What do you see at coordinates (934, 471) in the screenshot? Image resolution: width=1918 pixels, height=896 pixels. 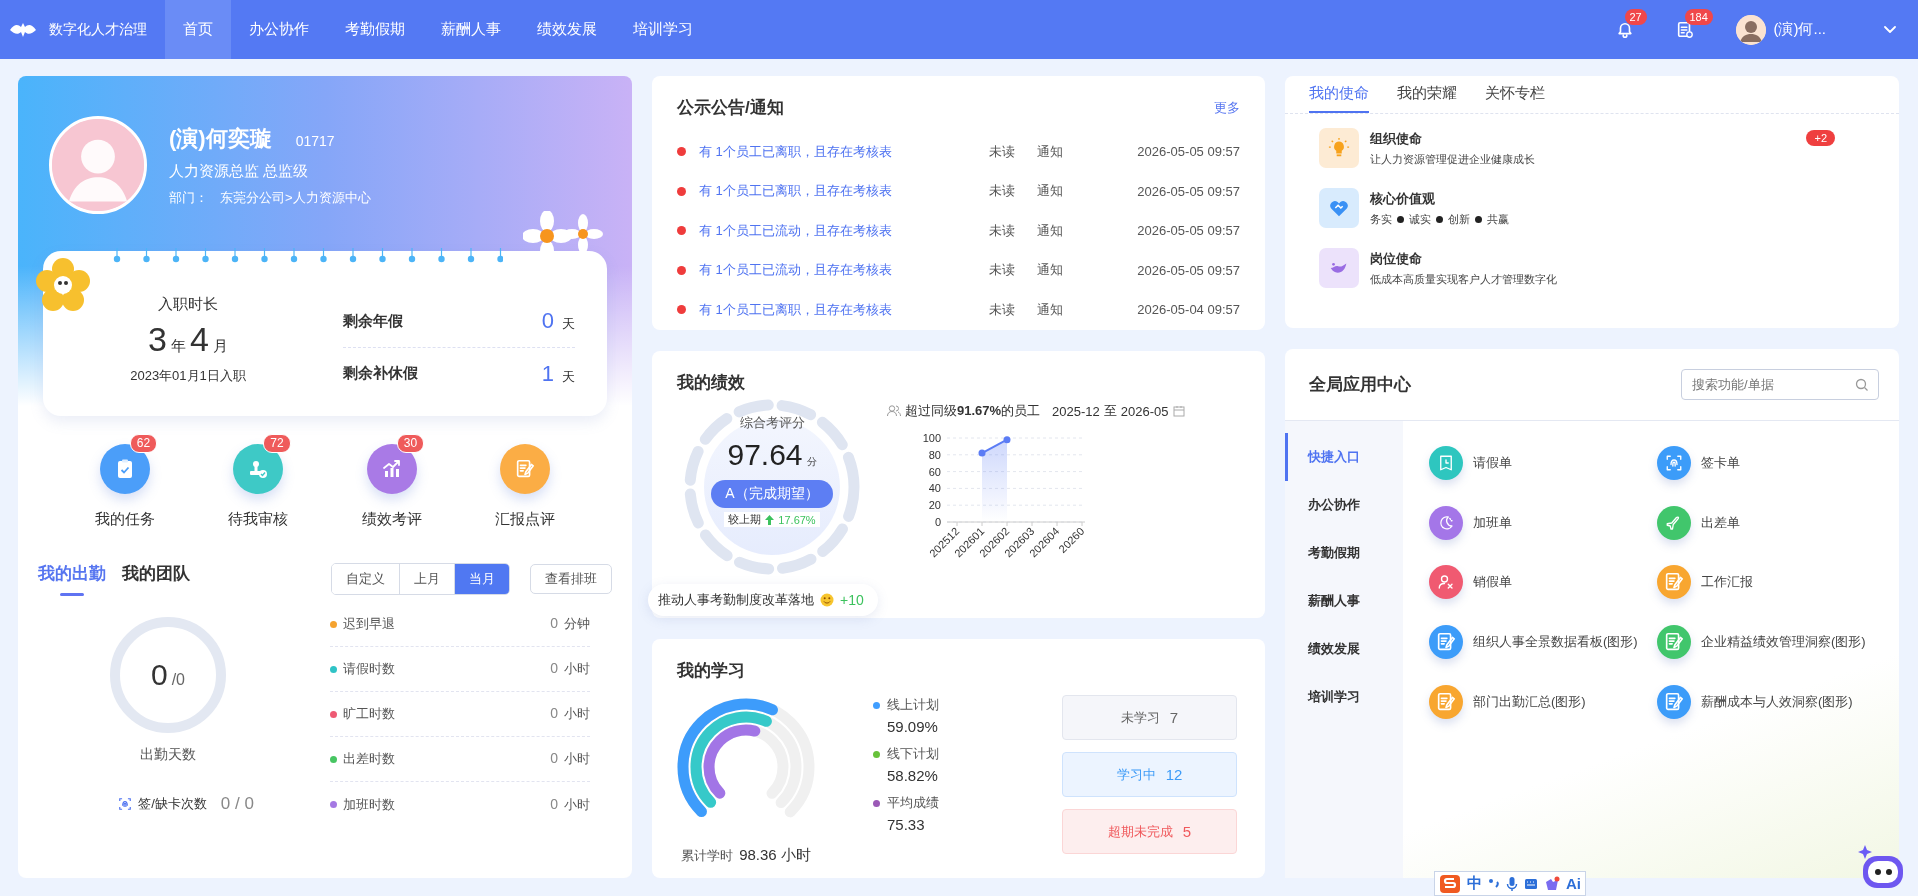 I see `axis-tick-label: 60` at bounding box center [934, 471].